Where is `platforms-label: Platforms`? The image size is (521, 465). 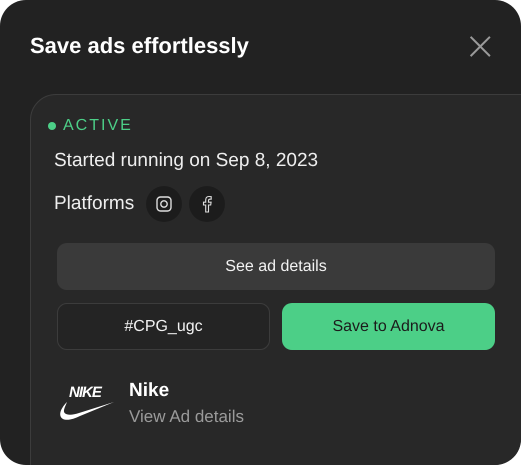 platforms-label: Platforms is located at coordinates (94, 204).